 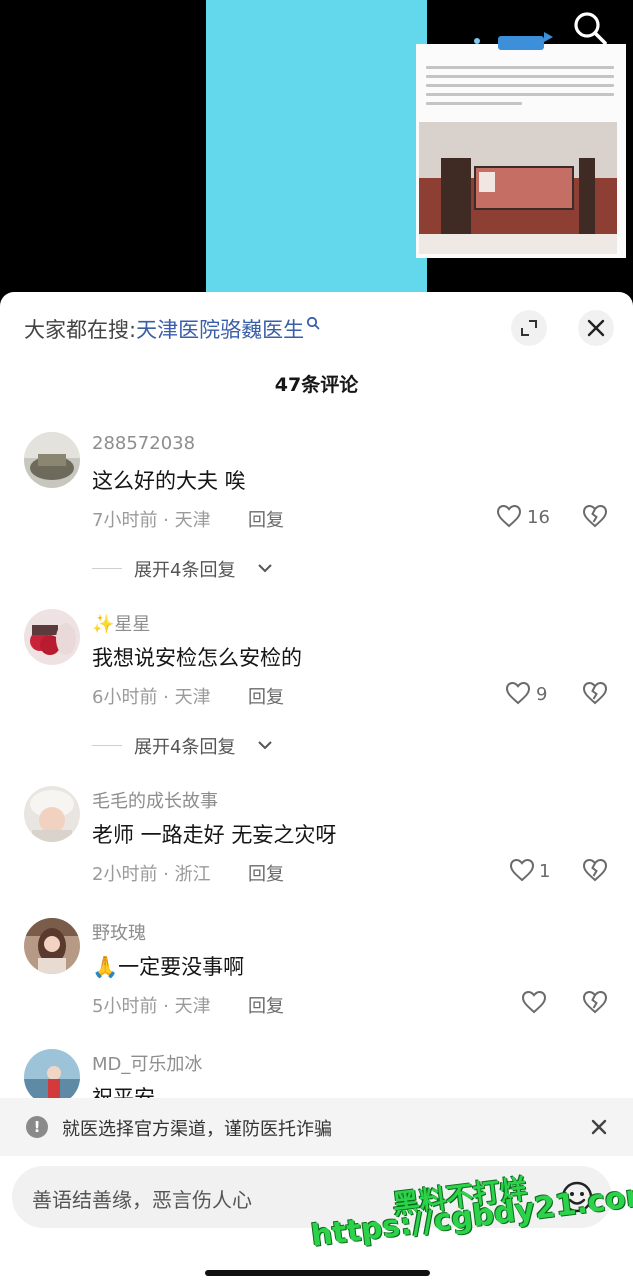 What do you see at coordinates (151, 874) in the screenshot?
I see `comment-meta: 2小时前 · 浙江` at bounding box center [151, 874].